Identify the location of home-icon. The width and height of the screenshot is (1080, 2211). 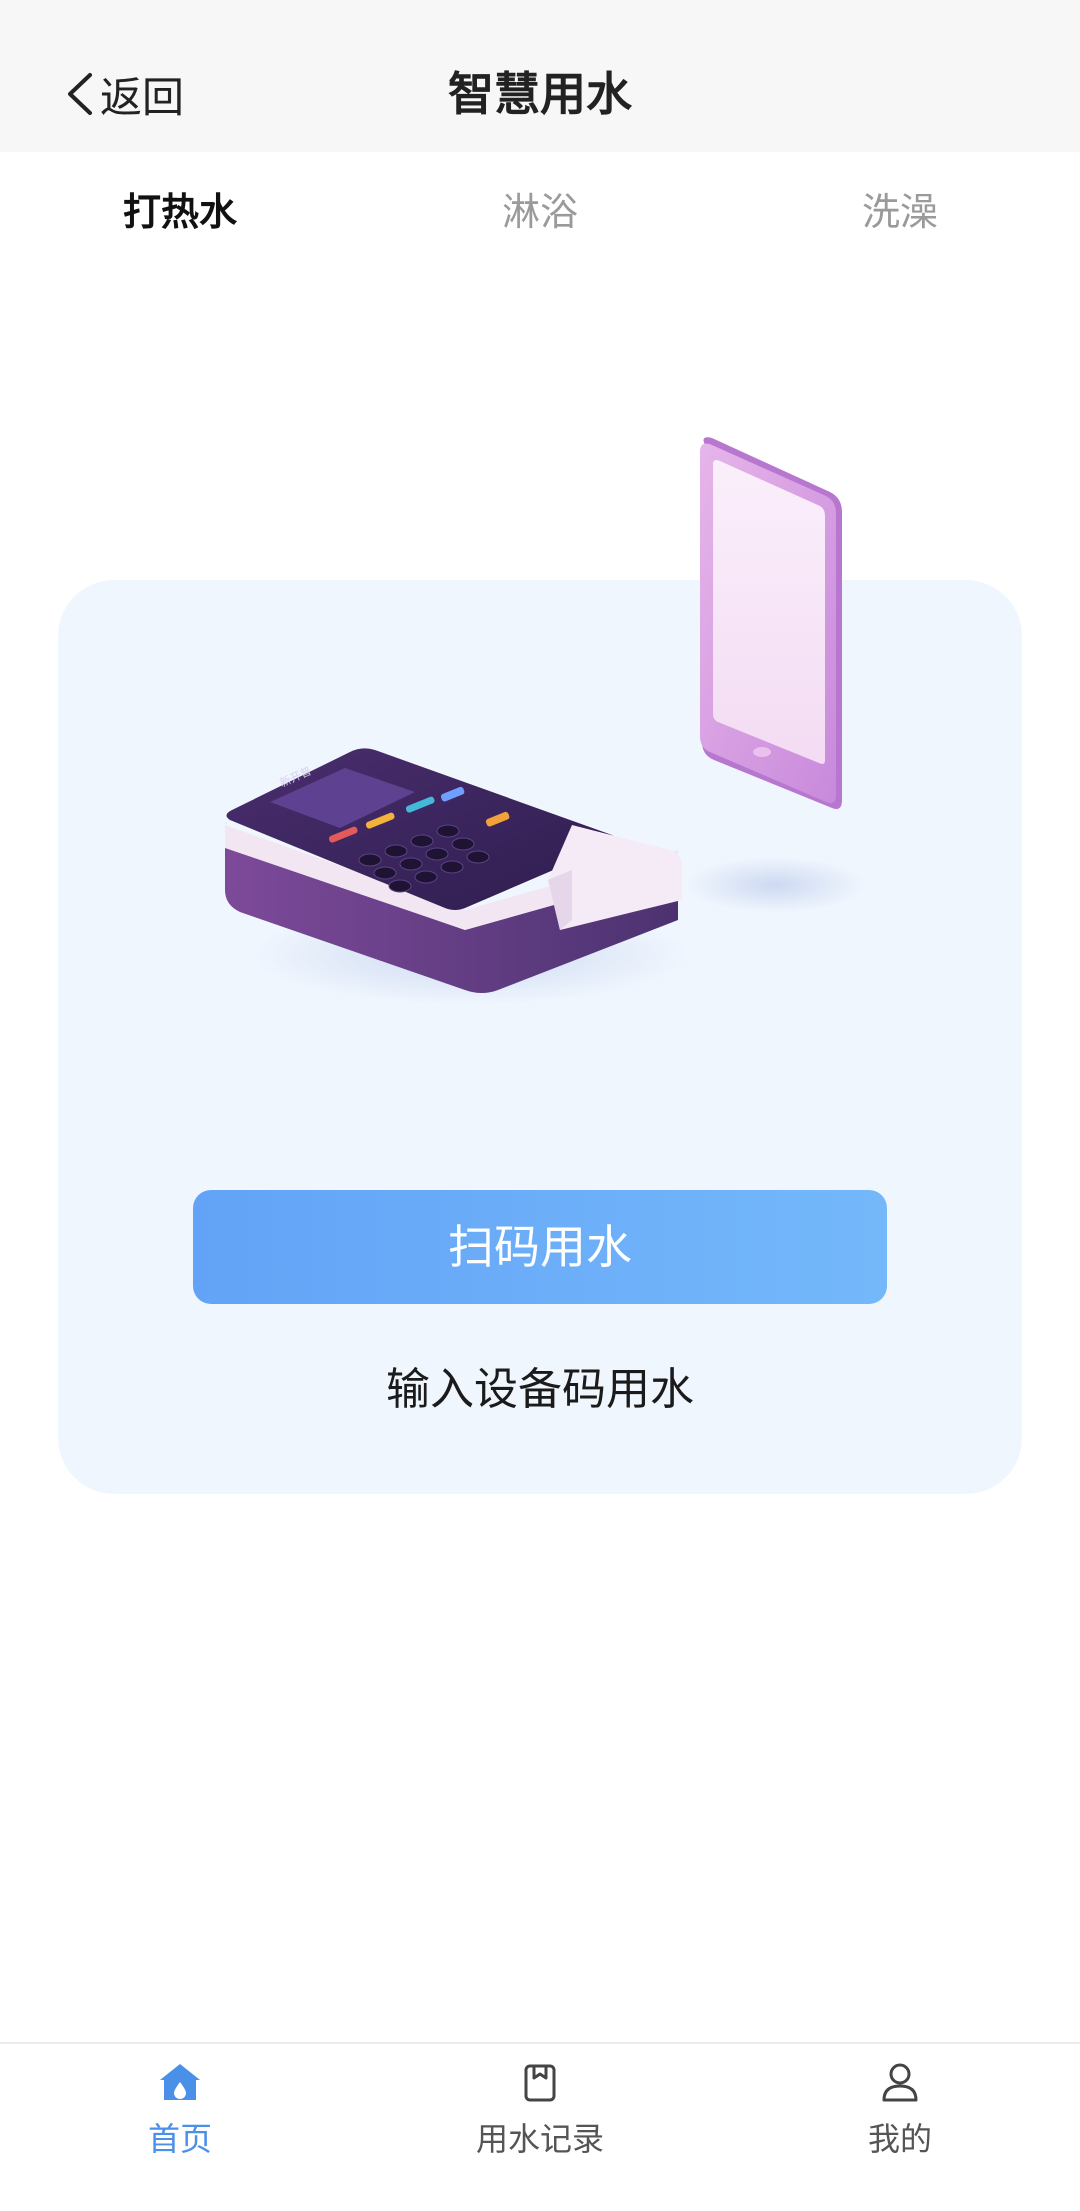
(180, 2082).